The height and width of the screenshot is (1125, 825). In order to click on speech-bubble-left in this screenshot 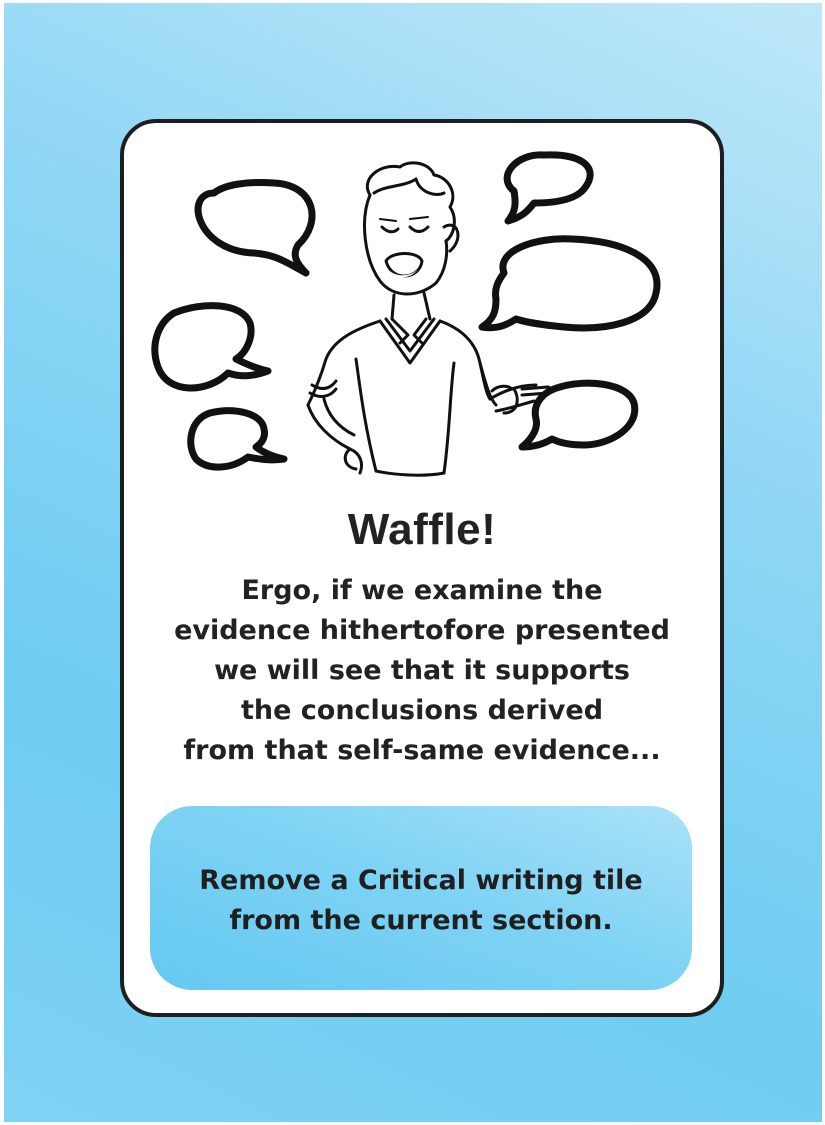, I will do `click(211, 347)`.